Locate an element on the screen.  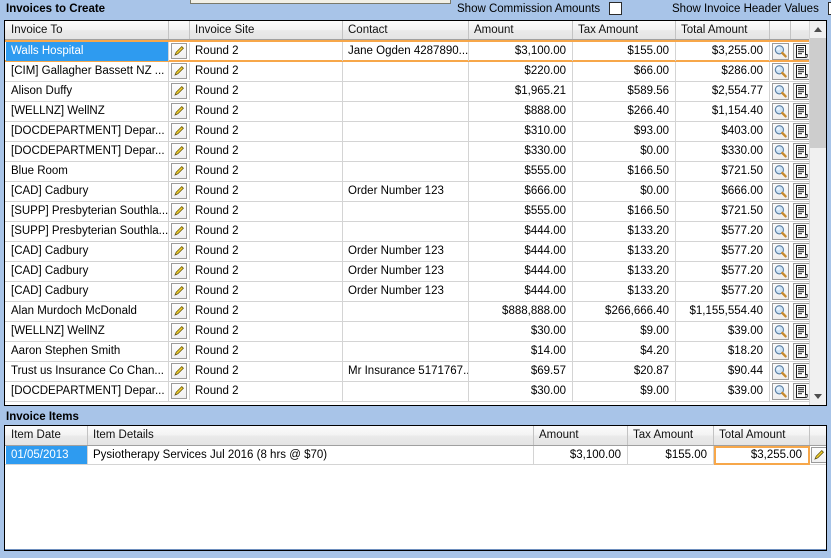
cell-total_amount: $18.20 is located at coordinates (723, 351).